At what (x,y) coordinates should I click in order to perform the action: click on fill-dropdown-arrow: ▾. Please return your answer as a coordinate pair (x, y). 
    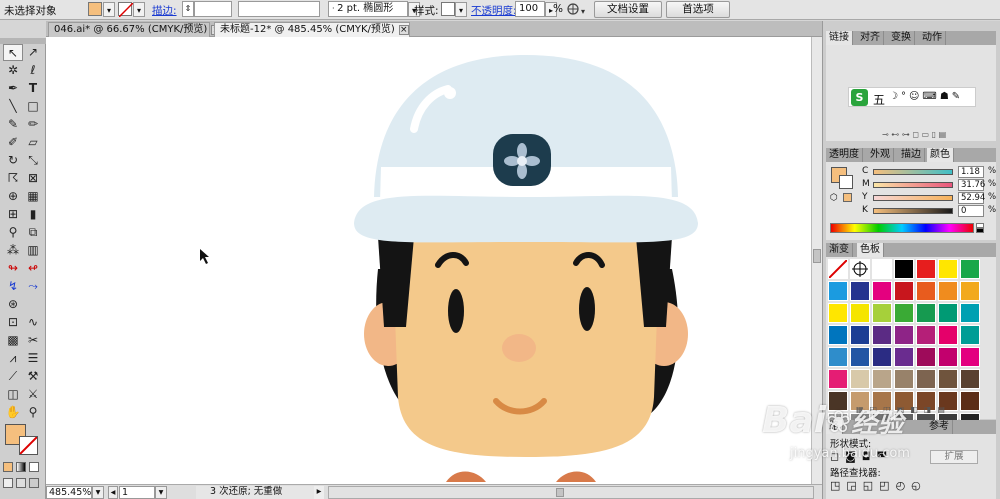
    Looking at the image, I should click on (109, 9).